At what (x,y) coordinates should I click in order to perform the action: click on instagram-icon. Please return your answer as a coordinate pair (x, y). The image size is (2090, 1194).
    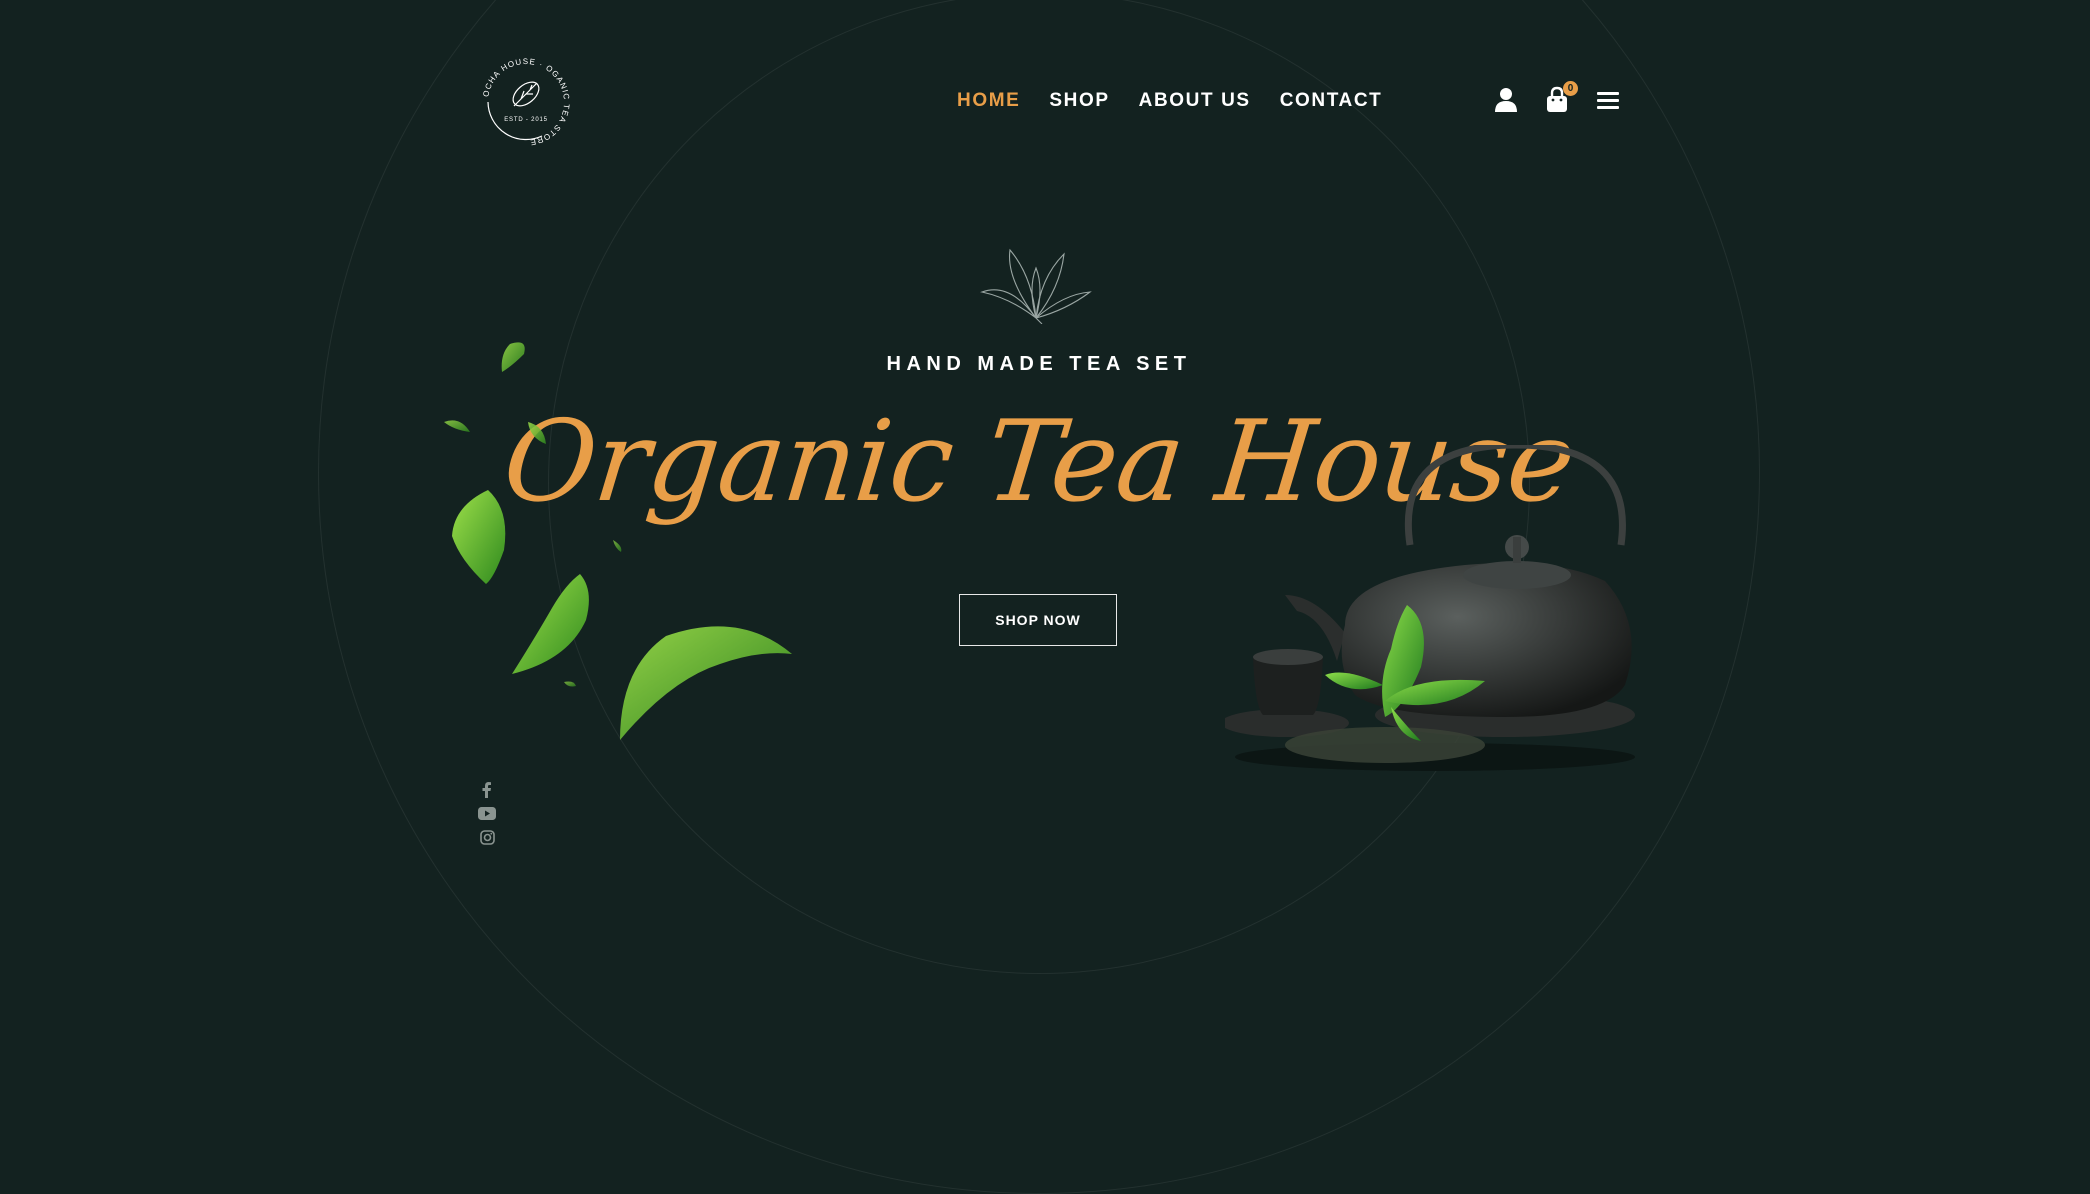
    Looking at the image, I should click on (487, 837).